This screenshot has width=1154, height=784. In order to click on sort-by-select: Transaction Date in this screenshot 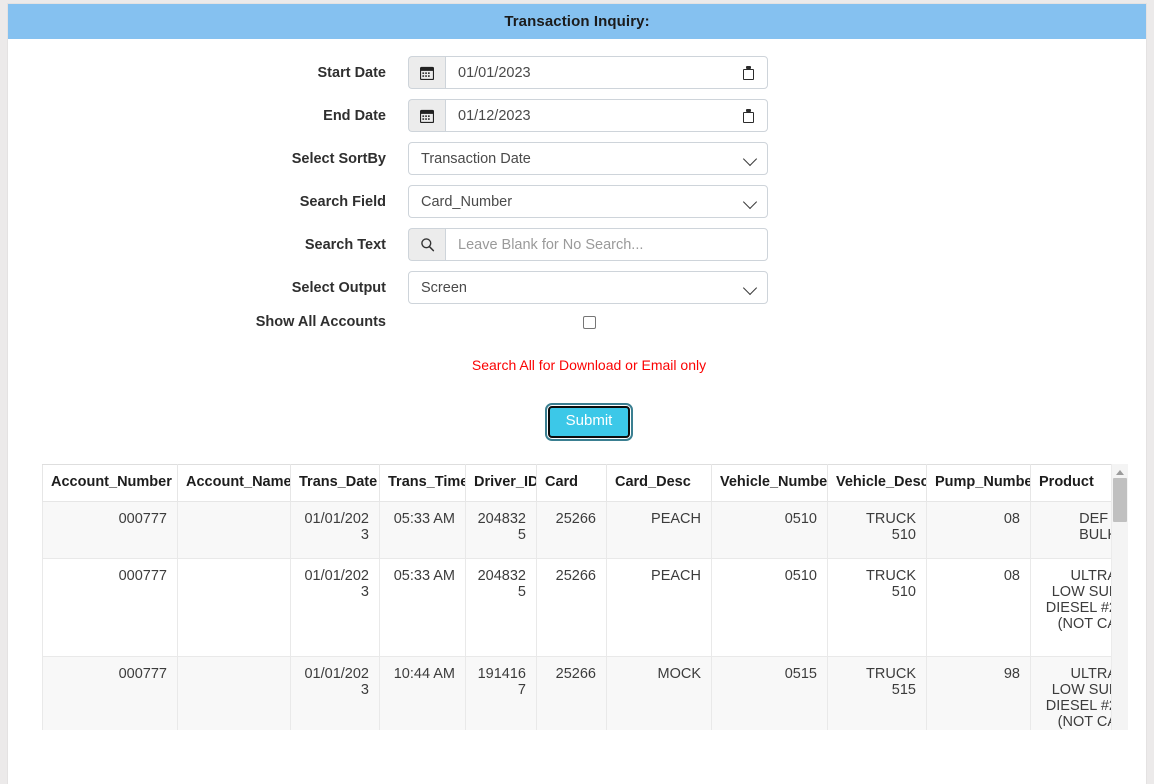, I will do `click(588, 158)`.